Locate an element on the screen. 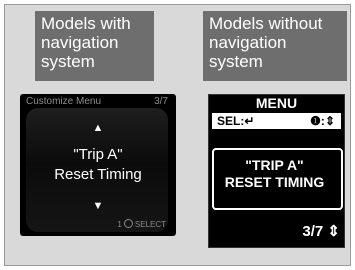  mid-page-indicator: 3/7 ⇕ is located at coordinates (321, 232).